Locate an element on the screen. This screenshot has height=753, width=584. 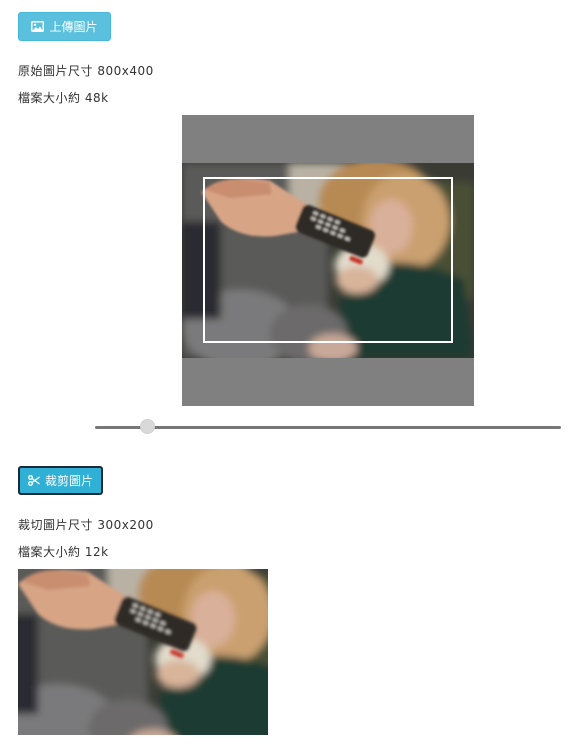
crop-selection-box is located at coordinates (328, 260).